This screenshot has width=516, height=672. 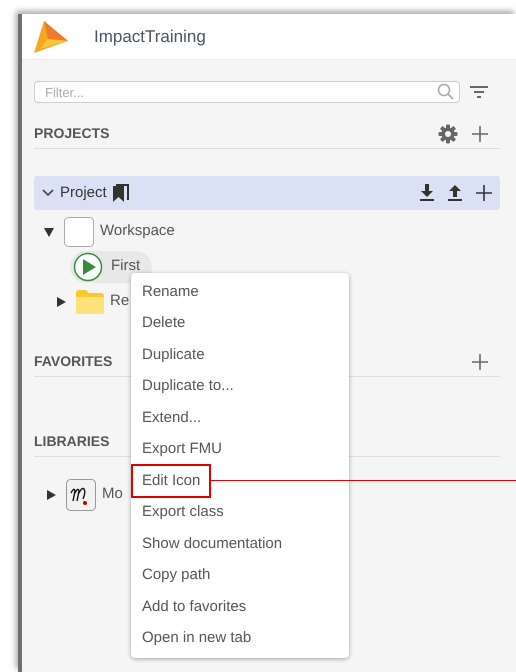 What do you see at coordinates (212, 543) in the screenshot?
I see `menu-item: Show documentation` at bounding box center [212, 543].